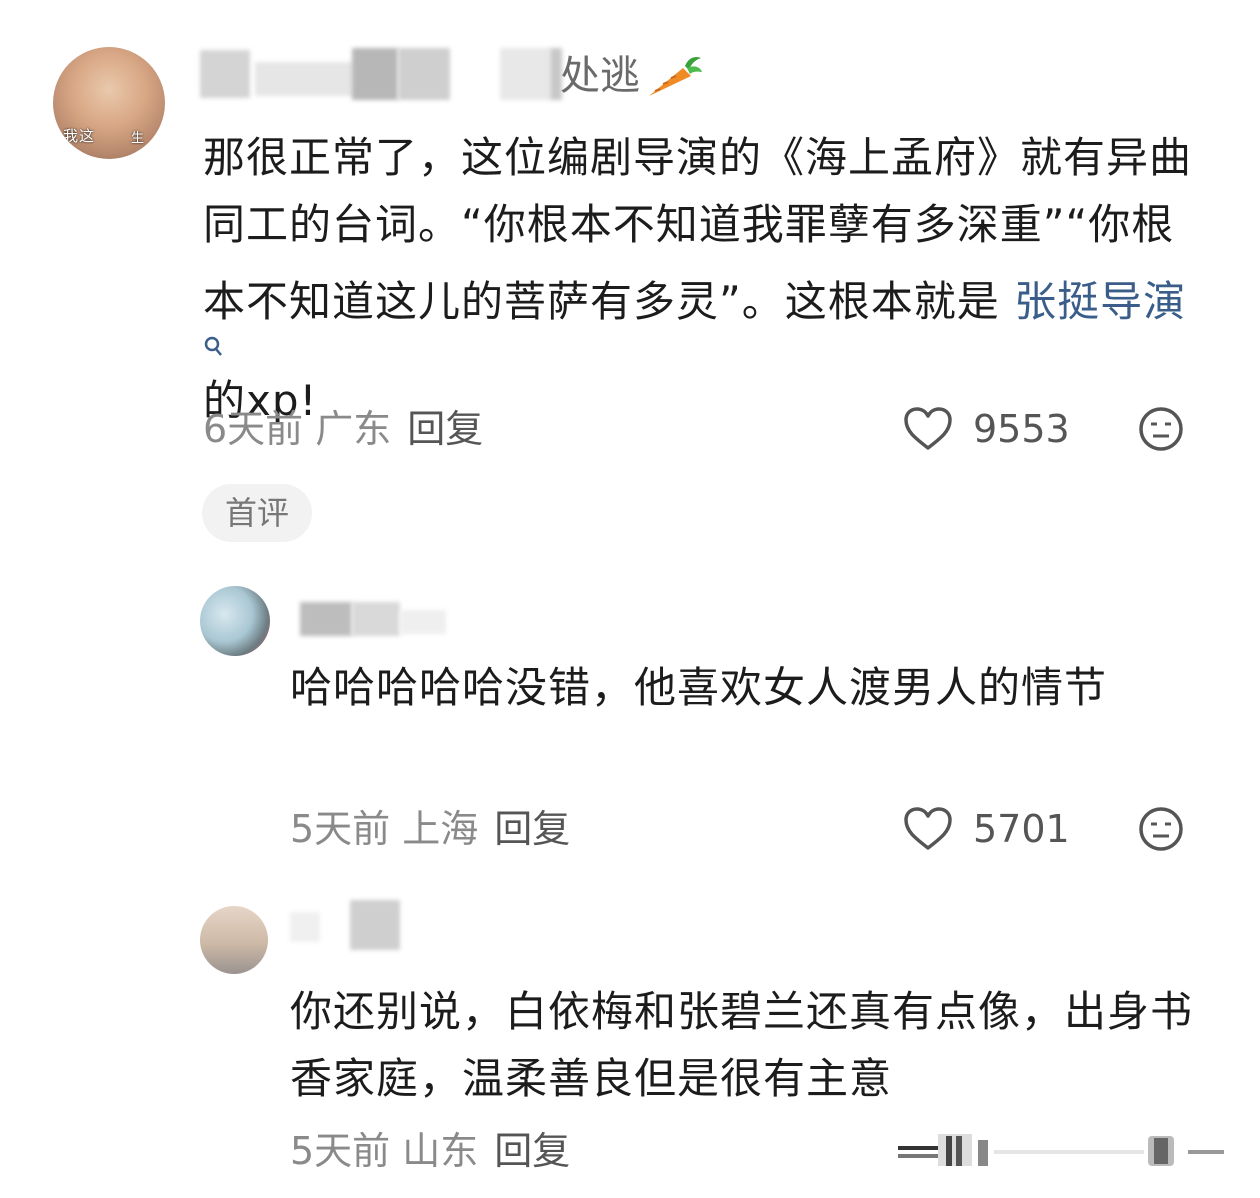  Describe the element at coordinates (699, 687) in the screenshot. I see `reply-text: 哈哈哈哈哈没错，他喜欢女人渡男人的情节` at that location.